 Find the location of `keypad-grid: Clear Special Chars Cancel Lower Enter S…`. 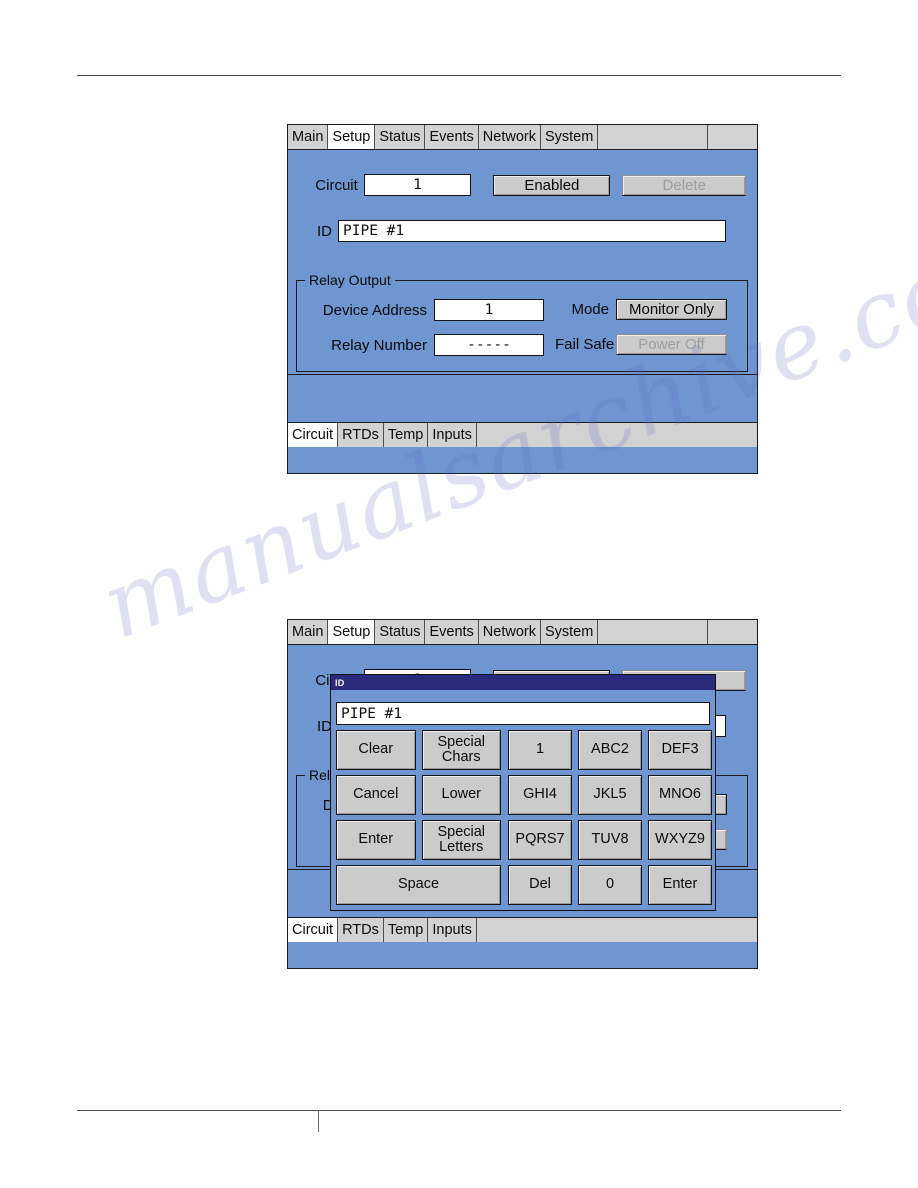

keypad-grid: Clear Special Chars Cancel Lower Enter S… is located at coordinates (524, 820).